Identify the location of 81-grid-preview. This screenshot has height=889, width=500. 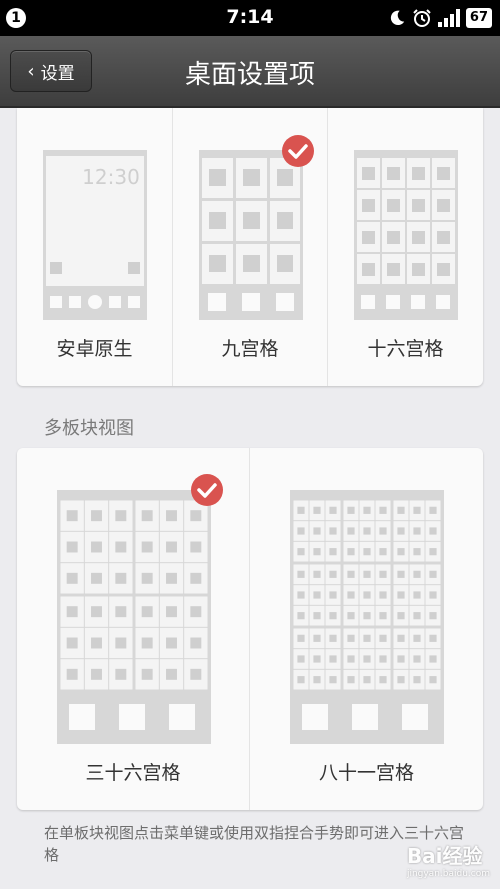
(367, 617).